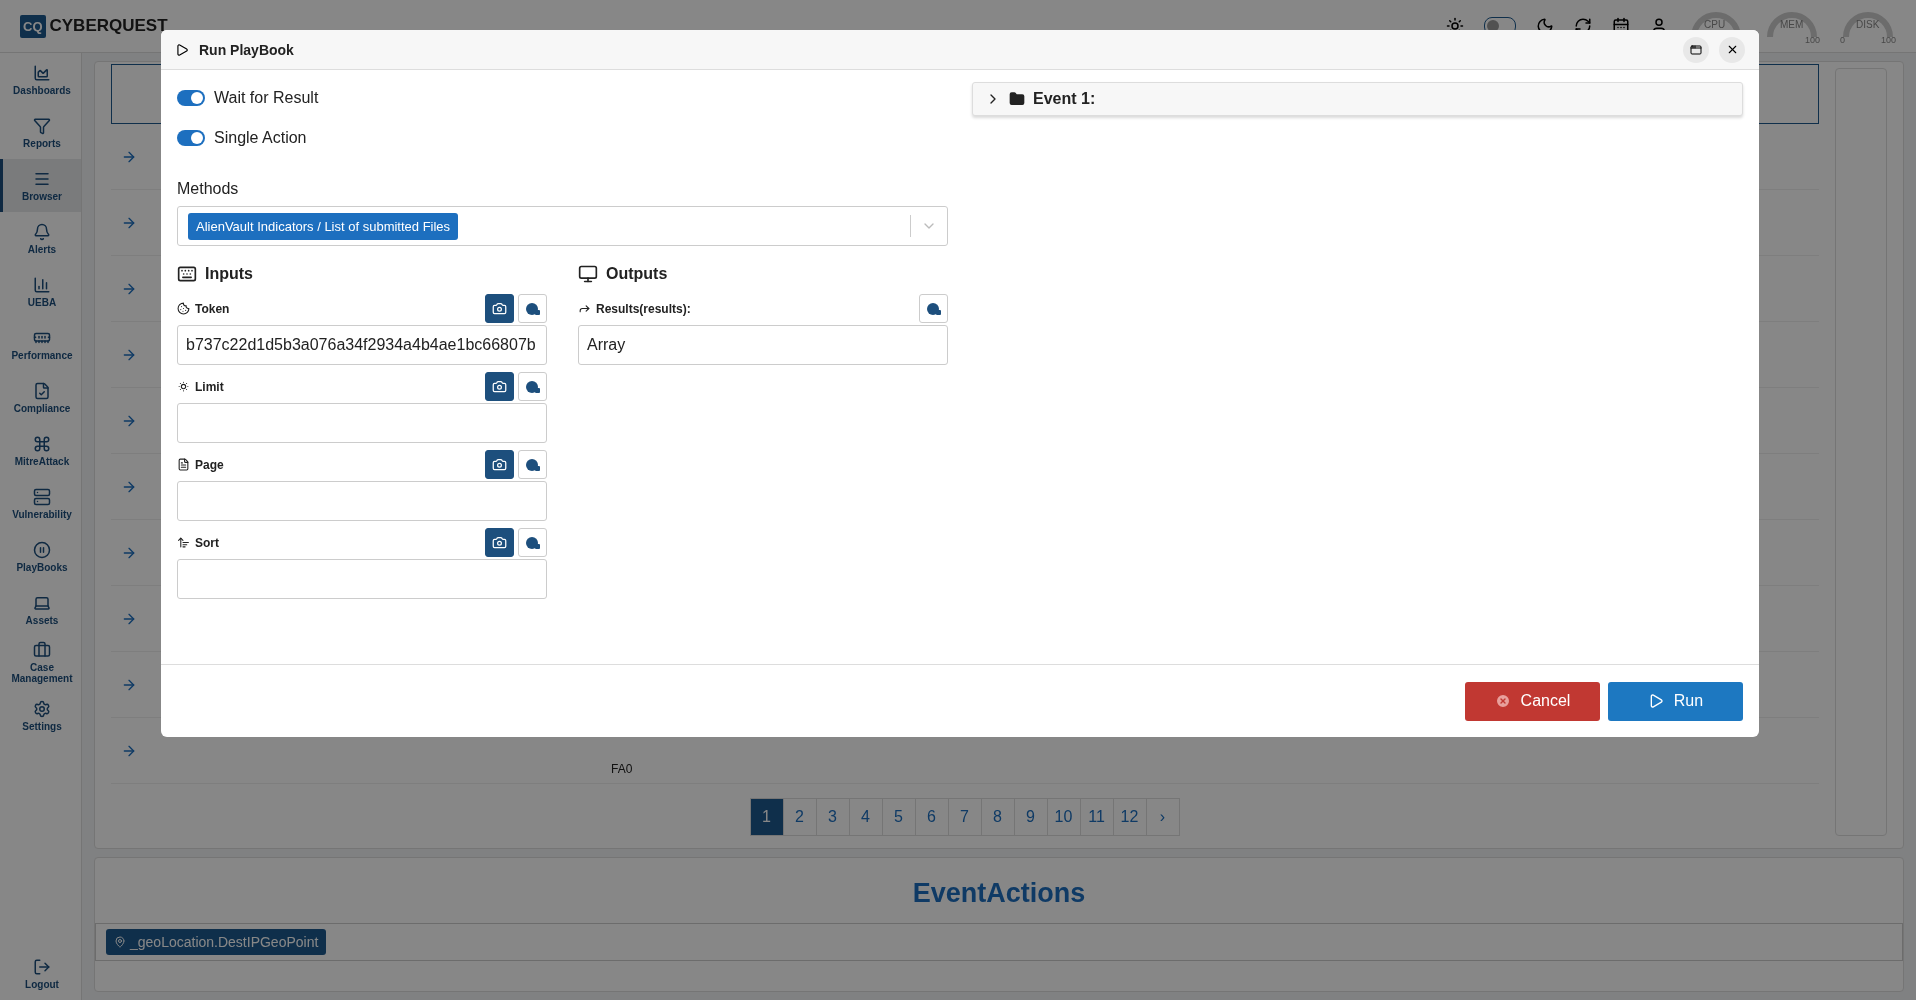  Describe the element at coordinates (1162, 817) in the screenshot. I see `next-page-button: ›` at that location.